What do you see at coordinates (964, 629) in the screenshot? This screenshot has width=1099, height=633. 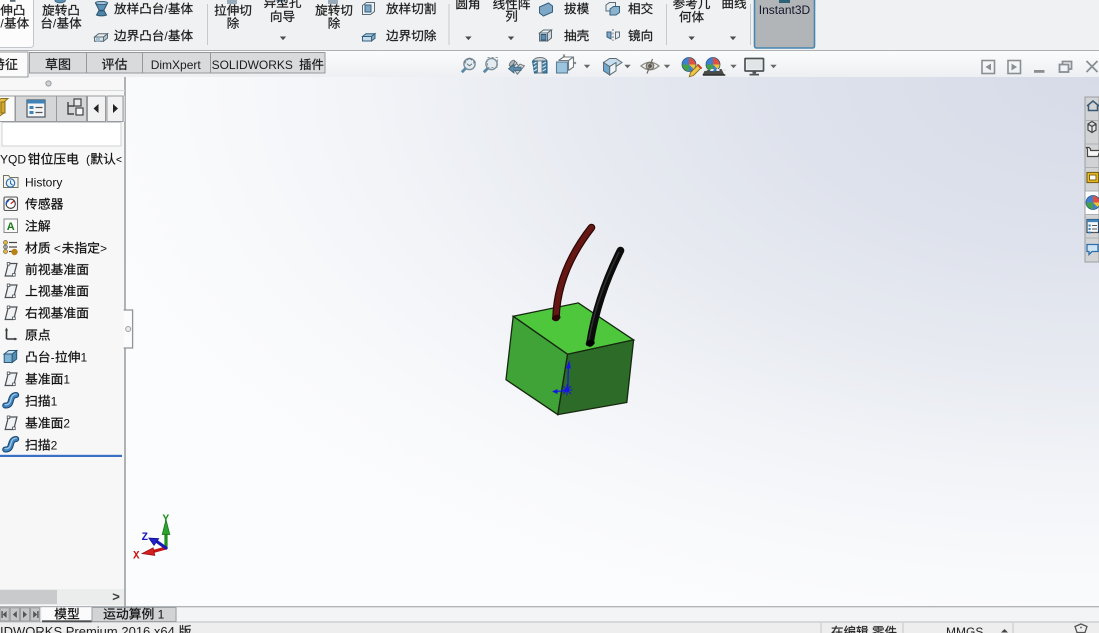 I see `svg-text: MMGS` at bounding box center [964, 629].